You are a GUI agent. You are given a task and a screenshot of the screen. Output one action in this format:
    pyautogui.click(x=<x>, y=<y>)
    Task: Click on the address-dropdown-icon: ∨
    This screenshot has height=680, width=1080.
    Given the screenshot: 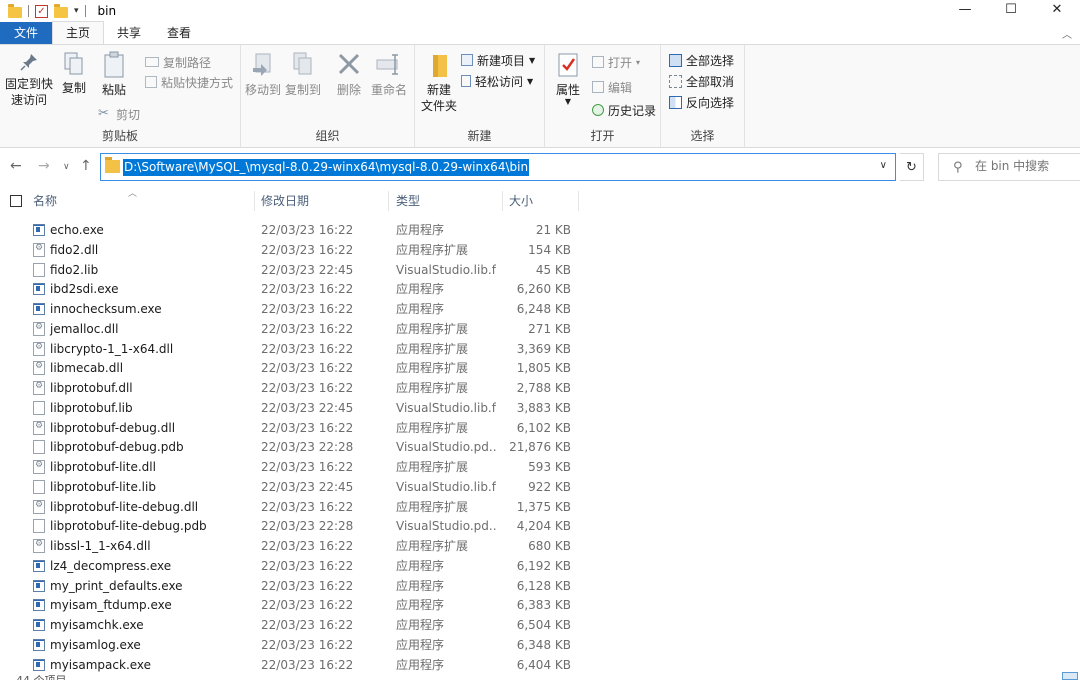 What is the action you would take?
    pyautogui.click(x=883, y=165)
    